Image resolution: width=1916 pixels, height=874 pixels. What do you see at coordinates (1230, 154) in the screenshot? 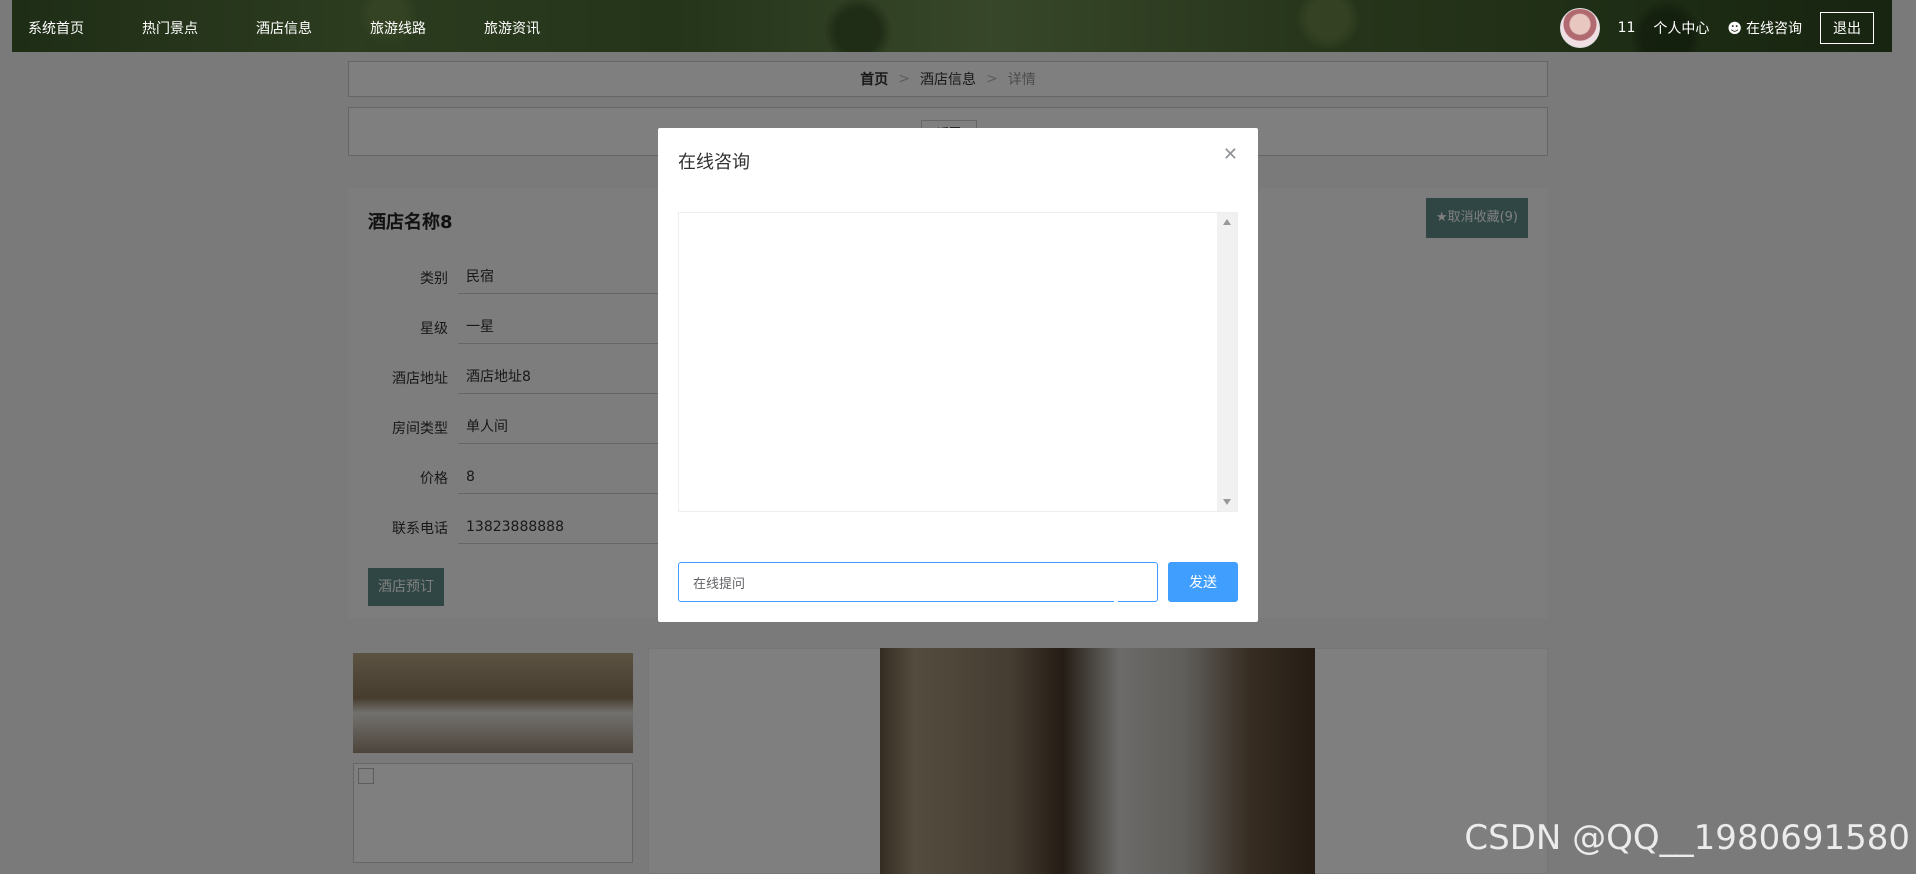
I see `close-icon: ✕` at bounding box center [1230, 154].